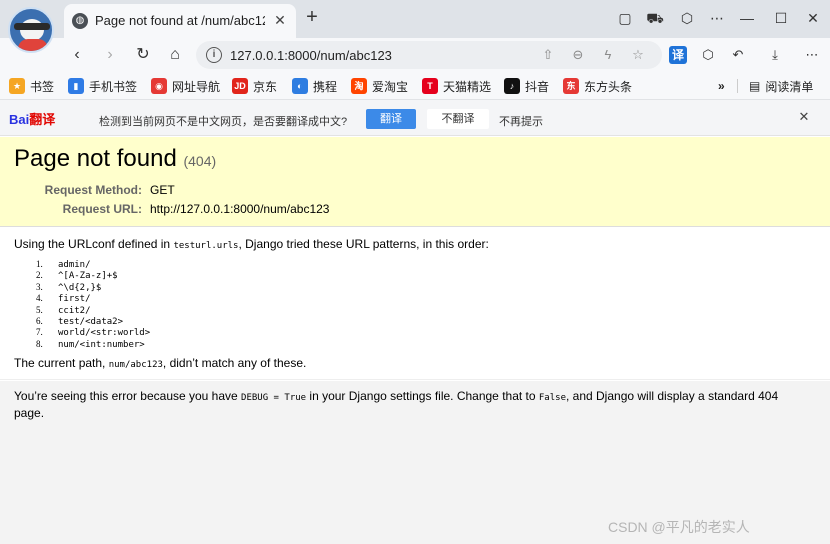 This screenshot has height=544, width=830. Describe the element at coordinates (812, 55) in the screenshot. I see `settings-more-icon: ⋯` at that location.